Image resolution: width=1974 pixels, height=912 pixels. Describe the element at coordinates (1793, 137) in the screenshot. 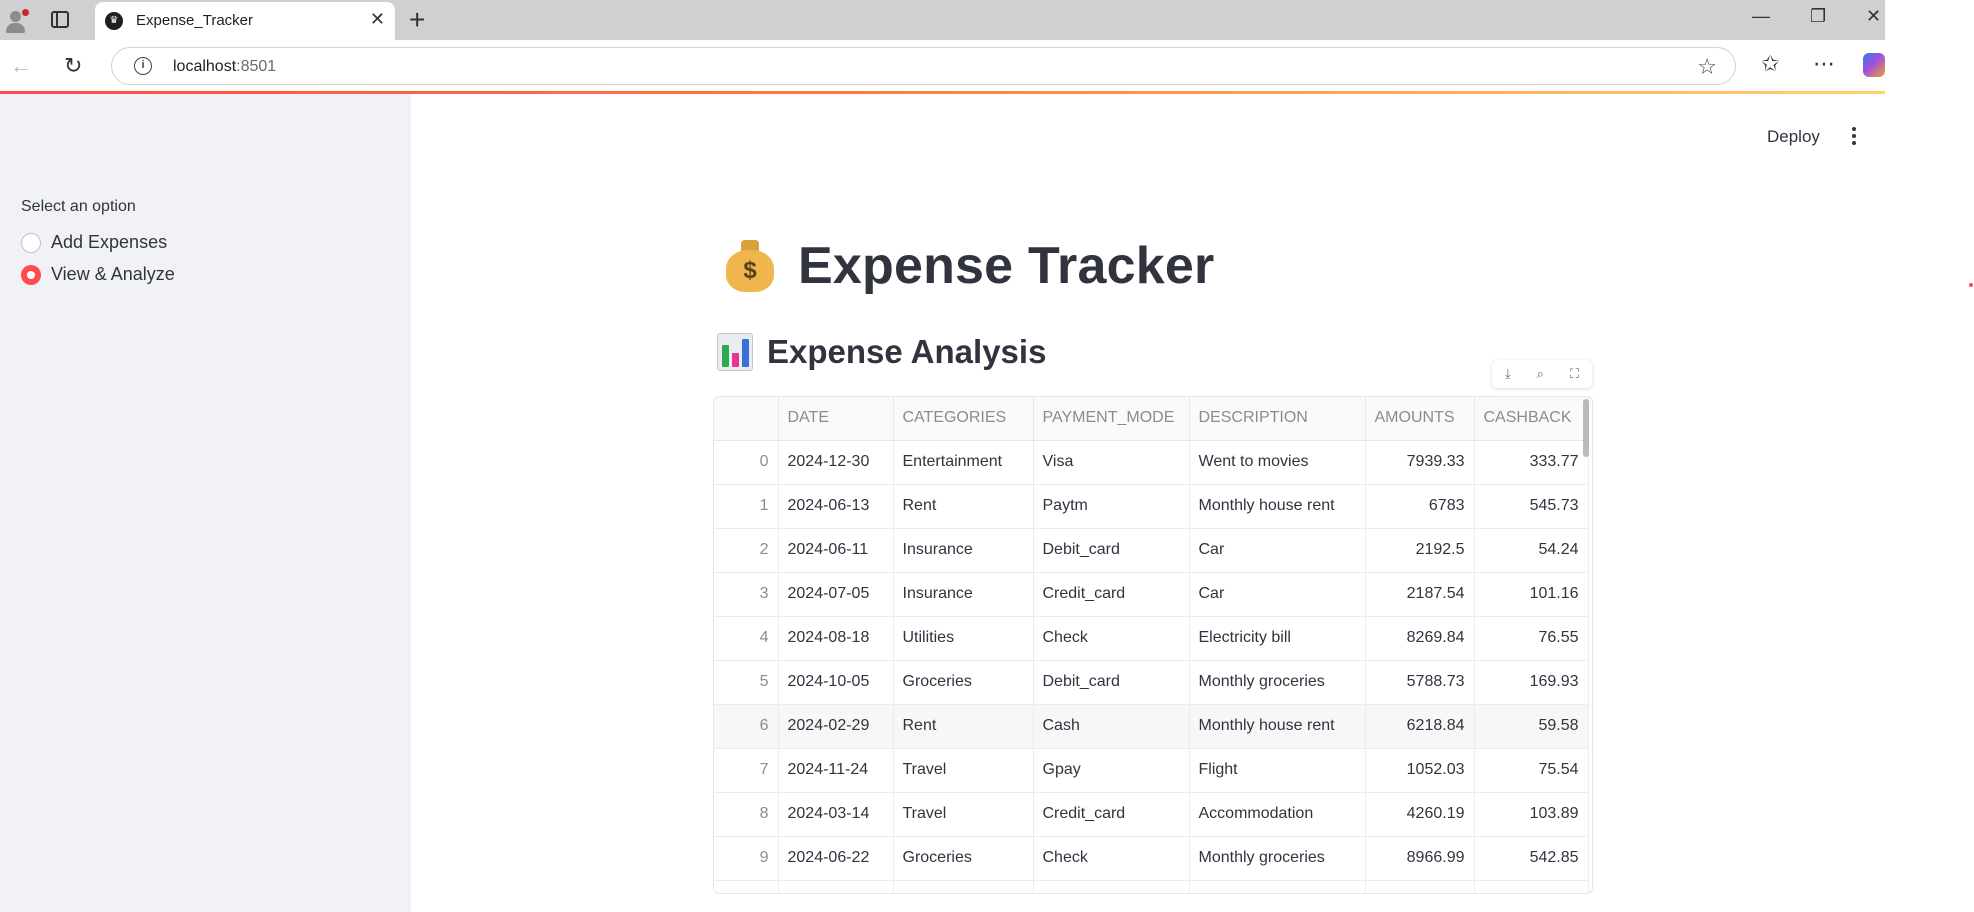

I see `deploy-button: Deploy` at that location.